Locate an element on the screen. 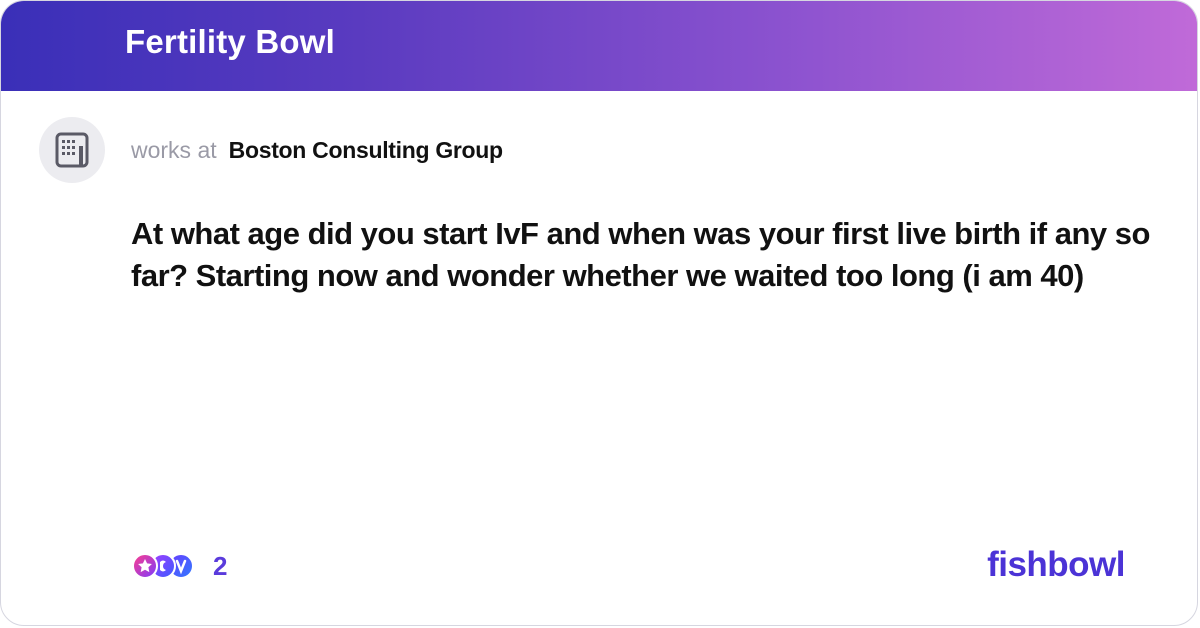 The image size is (1200, 628). bowl-header: Fertility Bowl is located at coordinates (599, 46).